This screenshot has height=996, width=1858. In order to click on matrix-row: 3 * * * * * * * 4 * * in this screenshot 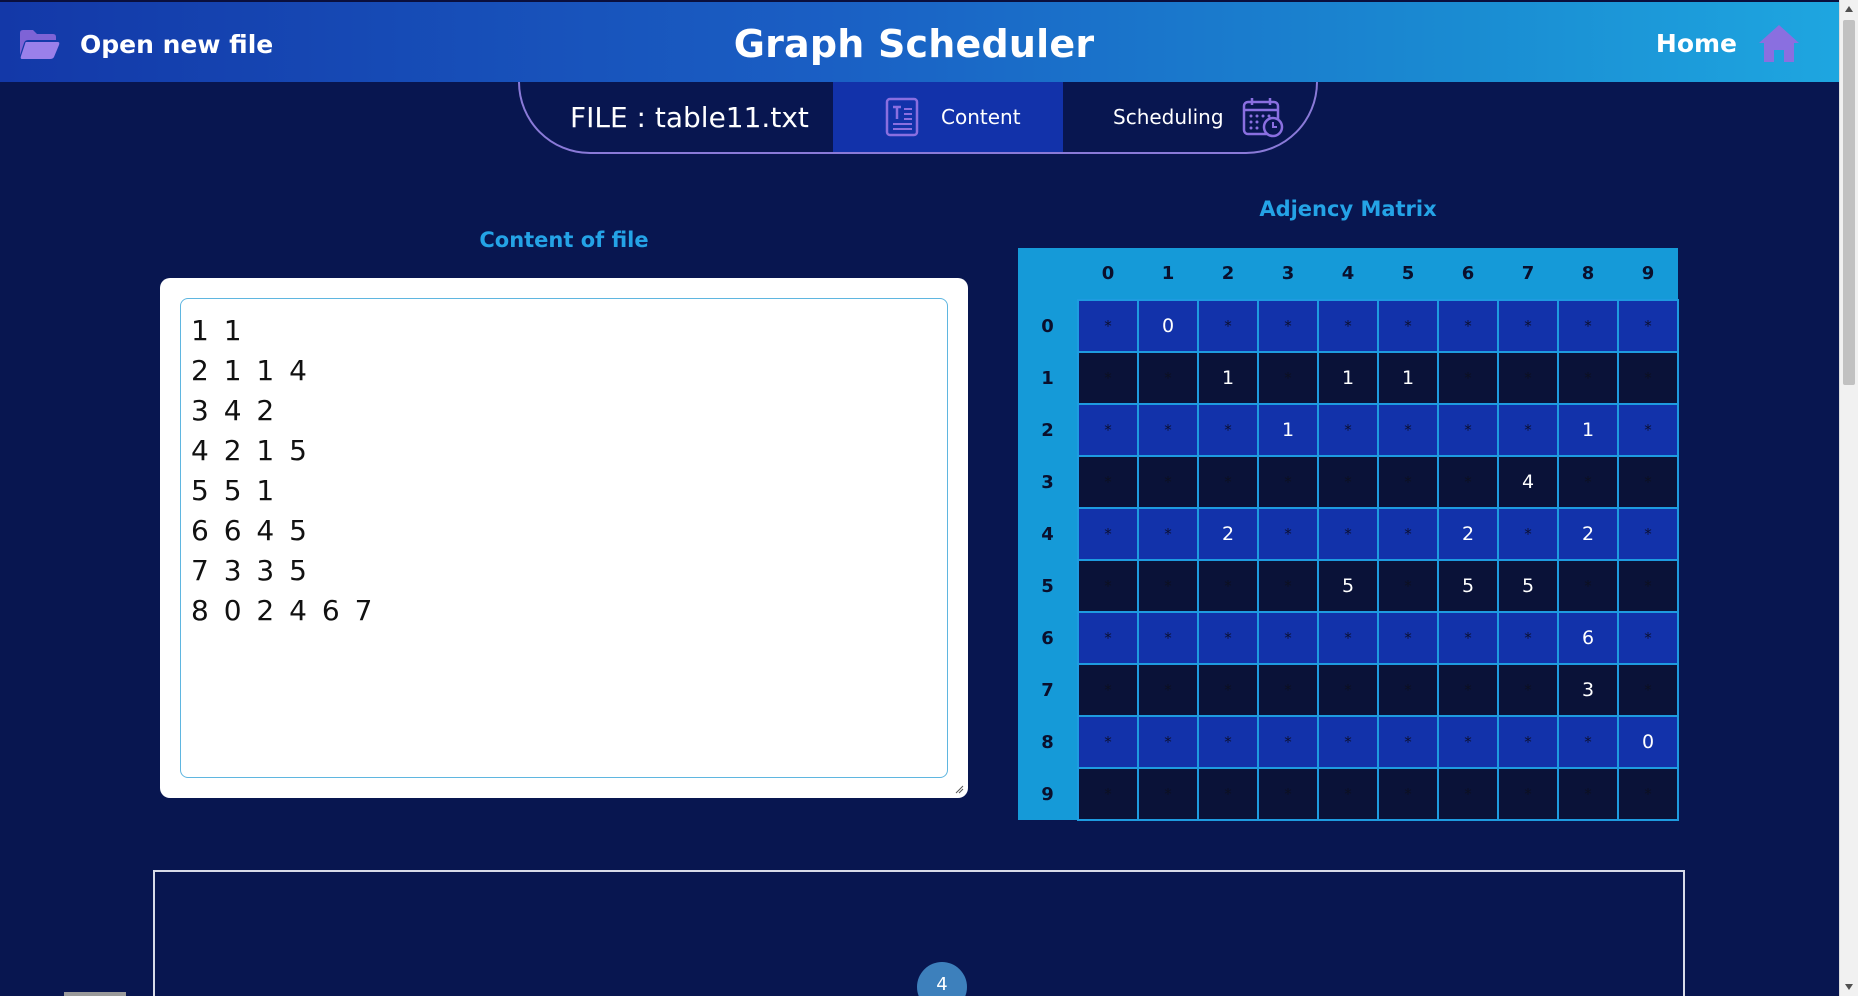, I will do `click(1348, 482)`.